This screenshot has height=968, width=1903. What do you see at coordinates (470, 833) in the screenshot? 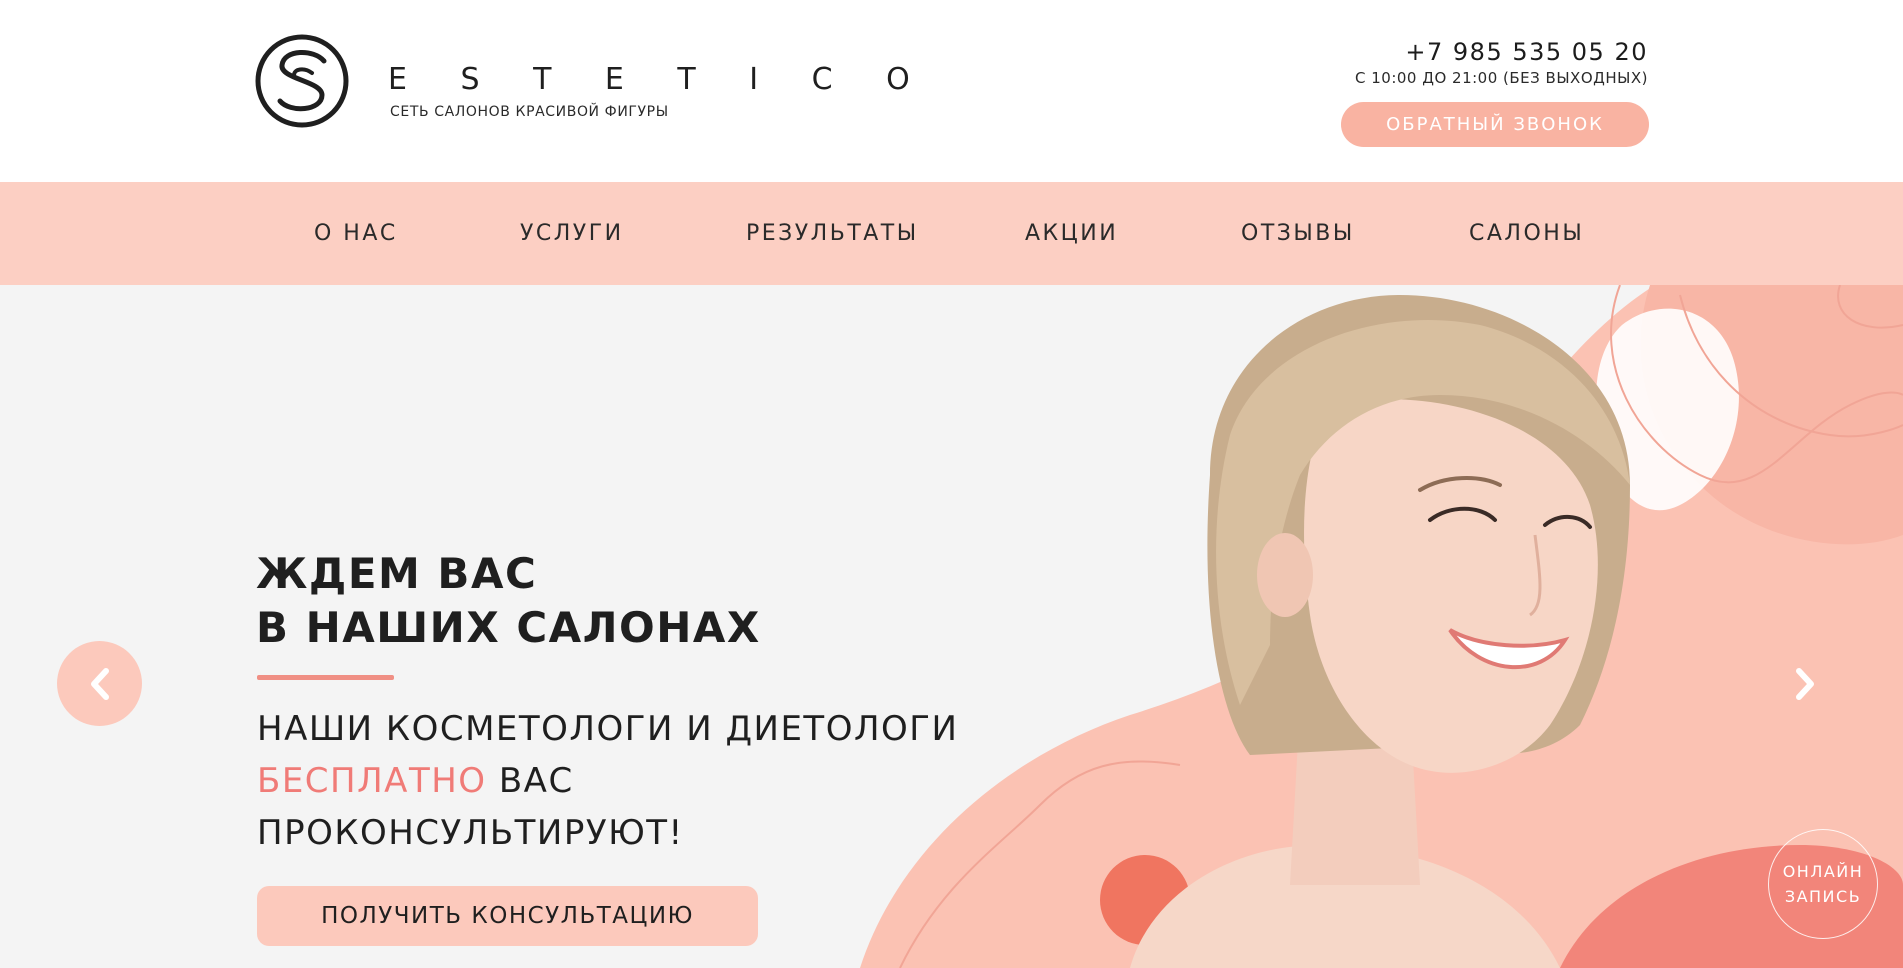
I see `hero-subtitle-line-3: ПРОКОНСУЛЬТИРУЮТ!` at bounding box center [470, 833].